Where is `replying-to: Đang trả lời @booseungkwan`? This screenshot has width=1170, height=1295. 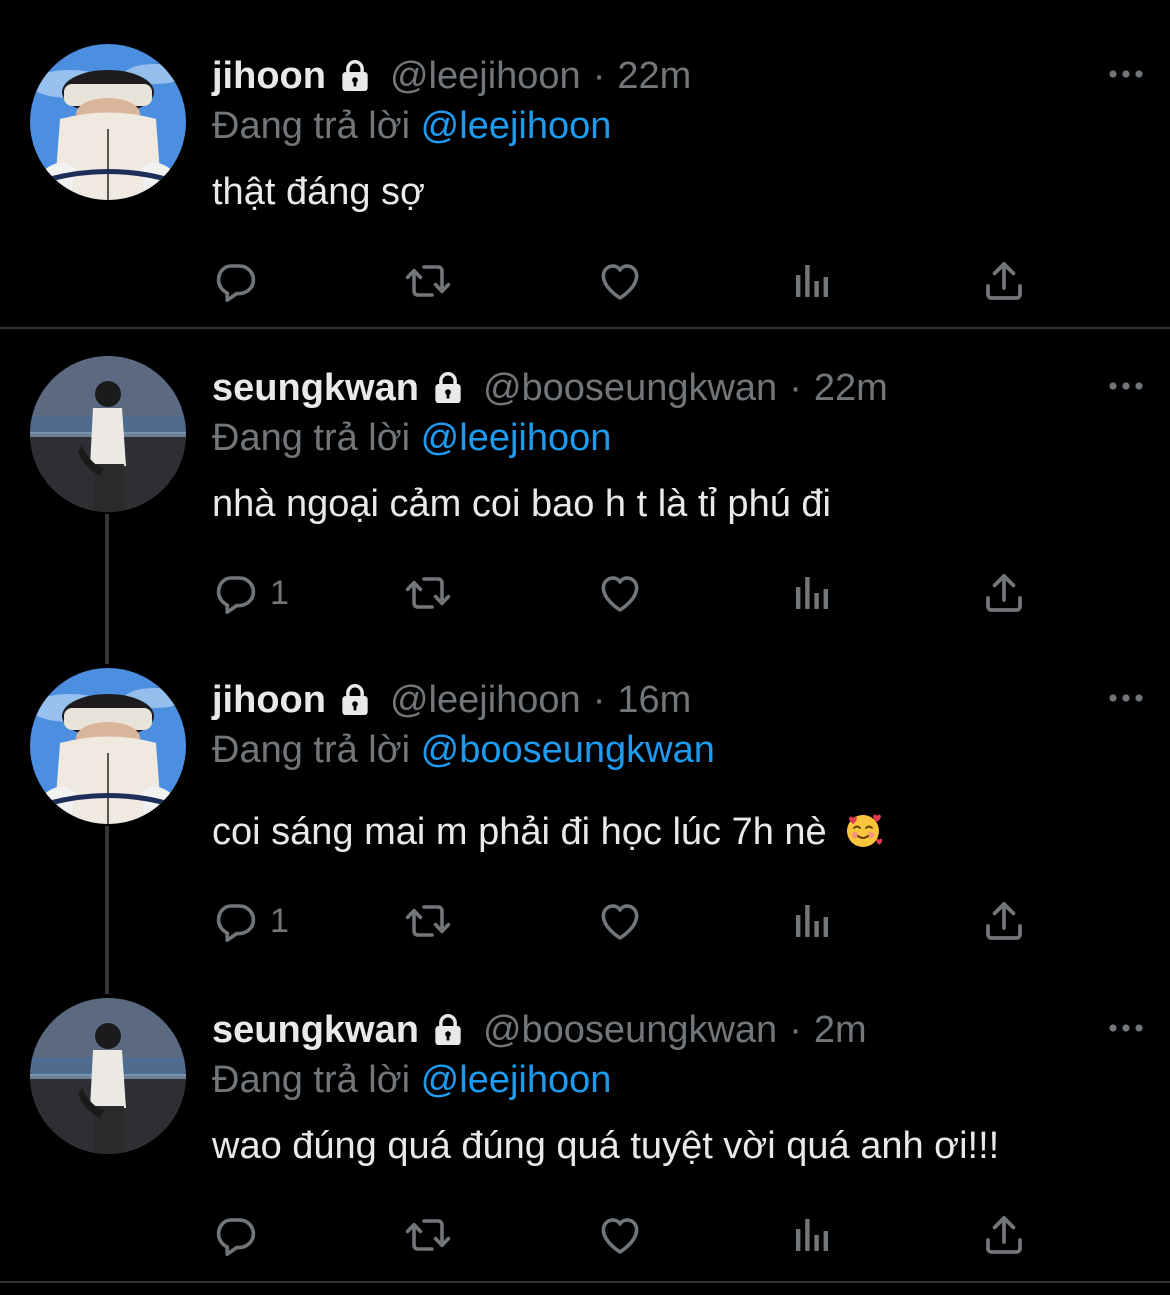
replying-to: Đang trả lời @booseungkwan is located at coordinates (463, 750).